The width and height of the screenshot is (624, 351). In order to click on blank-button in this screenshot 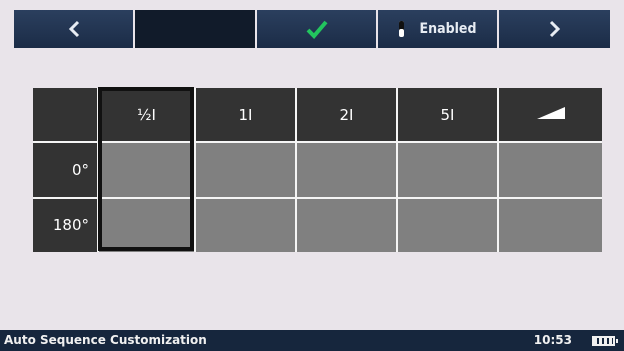, I will do `click(195, 29)`.